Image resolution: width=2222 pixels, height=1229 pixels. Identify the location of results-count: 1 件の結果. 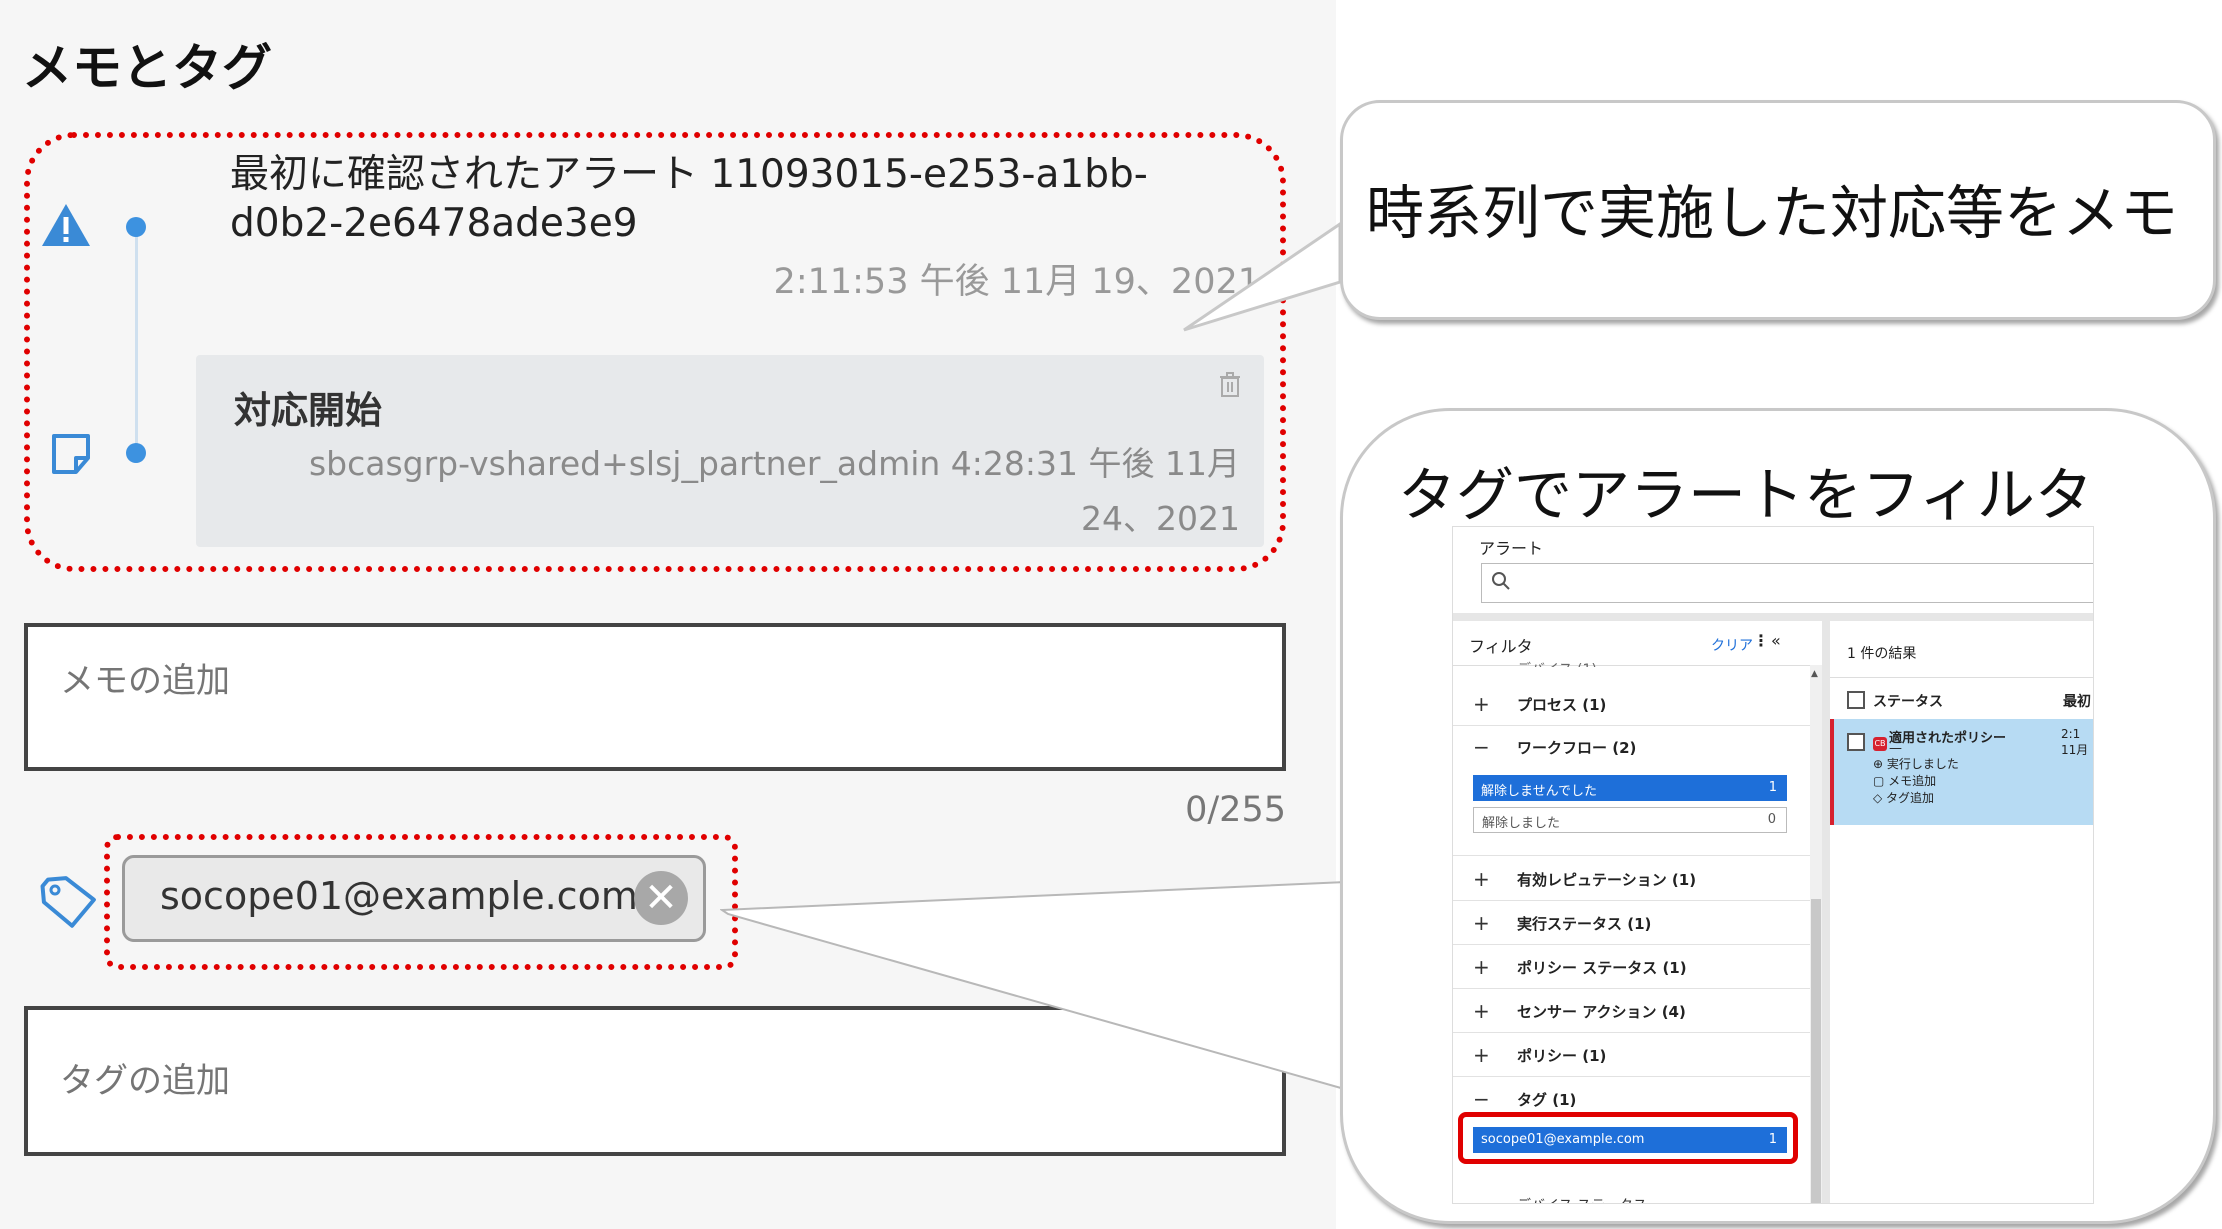
(1882, 654).